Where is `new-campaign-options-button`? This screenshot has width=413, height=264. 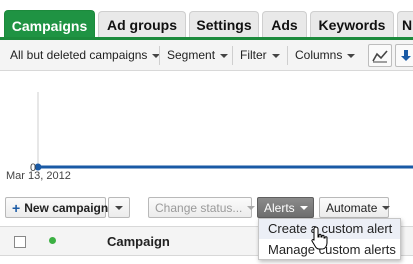 new-campaign-options-button is located at coordinates (119, 207).